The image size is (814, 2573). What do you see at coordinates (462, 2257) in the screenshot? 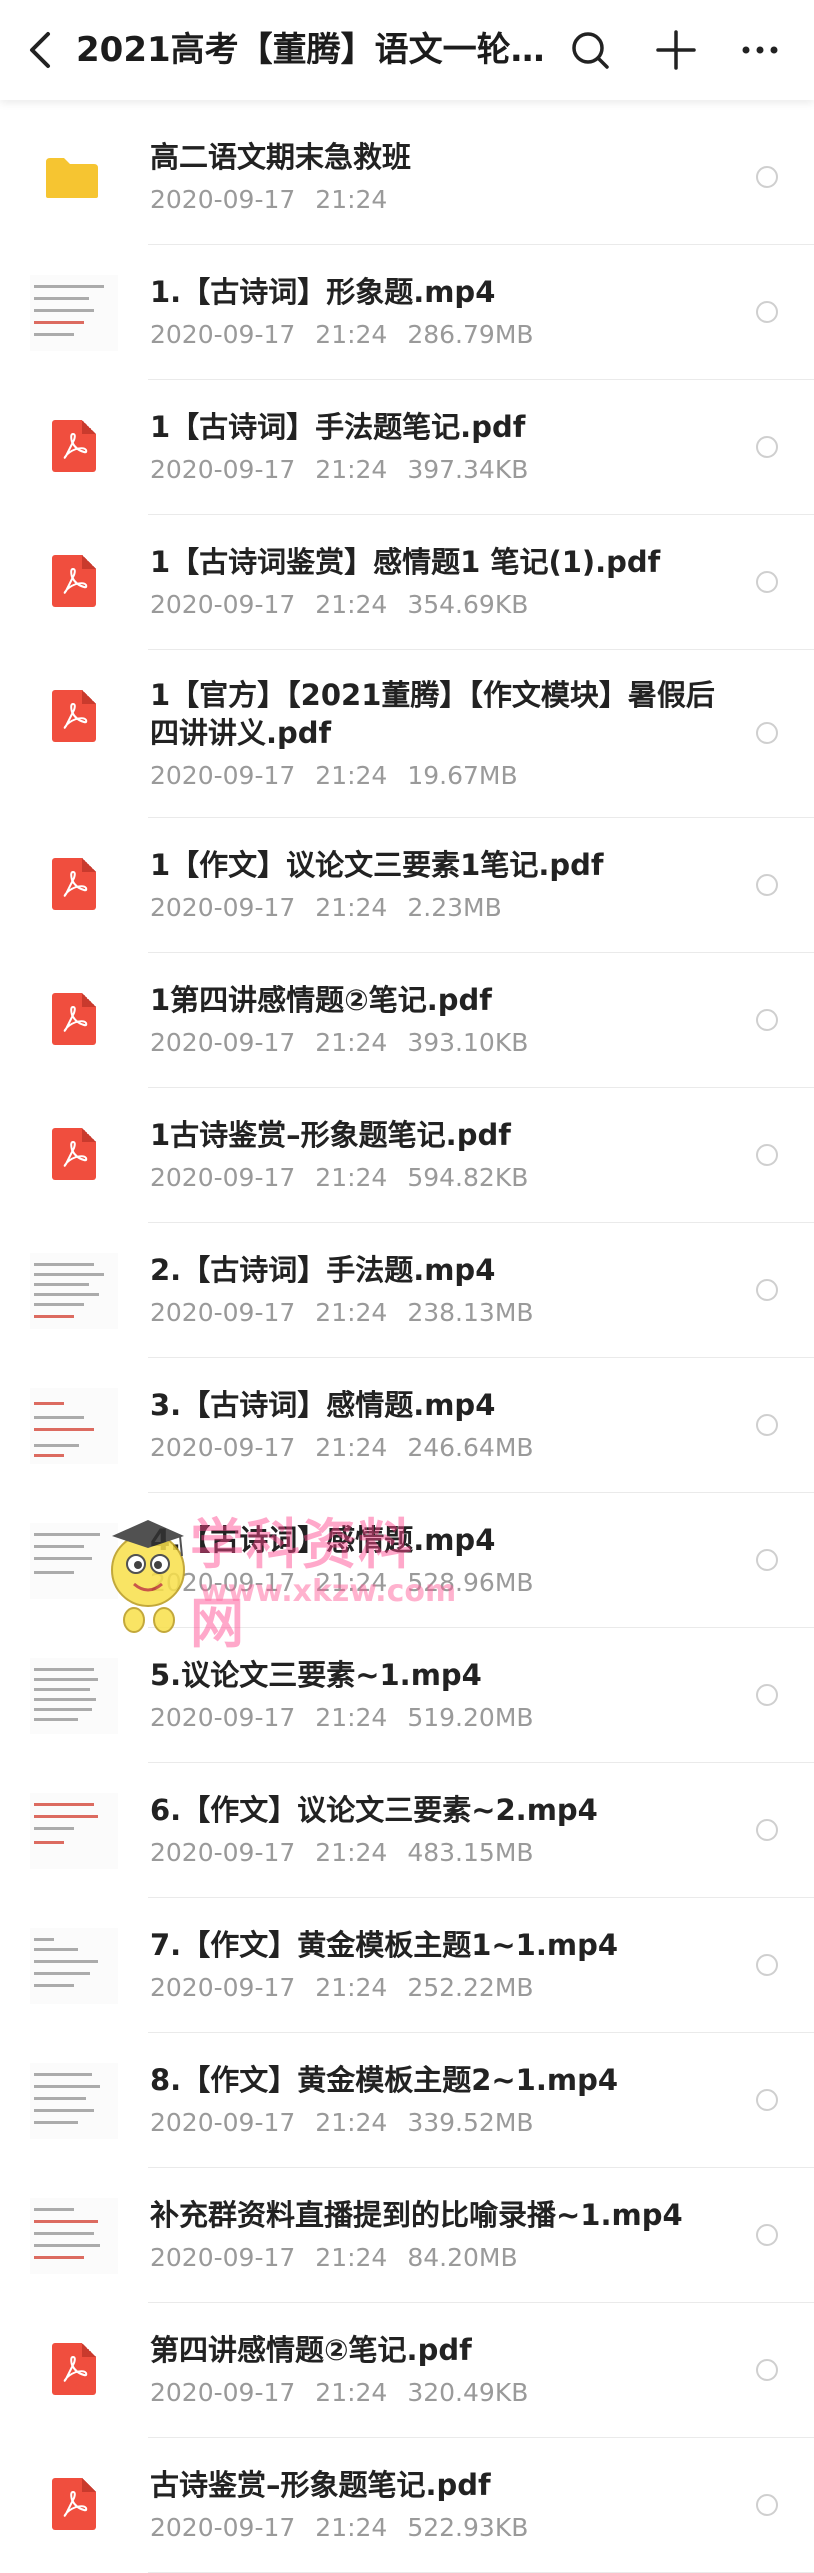
I see `file-size: 84.20MB` at bounding box center [462, 2257].